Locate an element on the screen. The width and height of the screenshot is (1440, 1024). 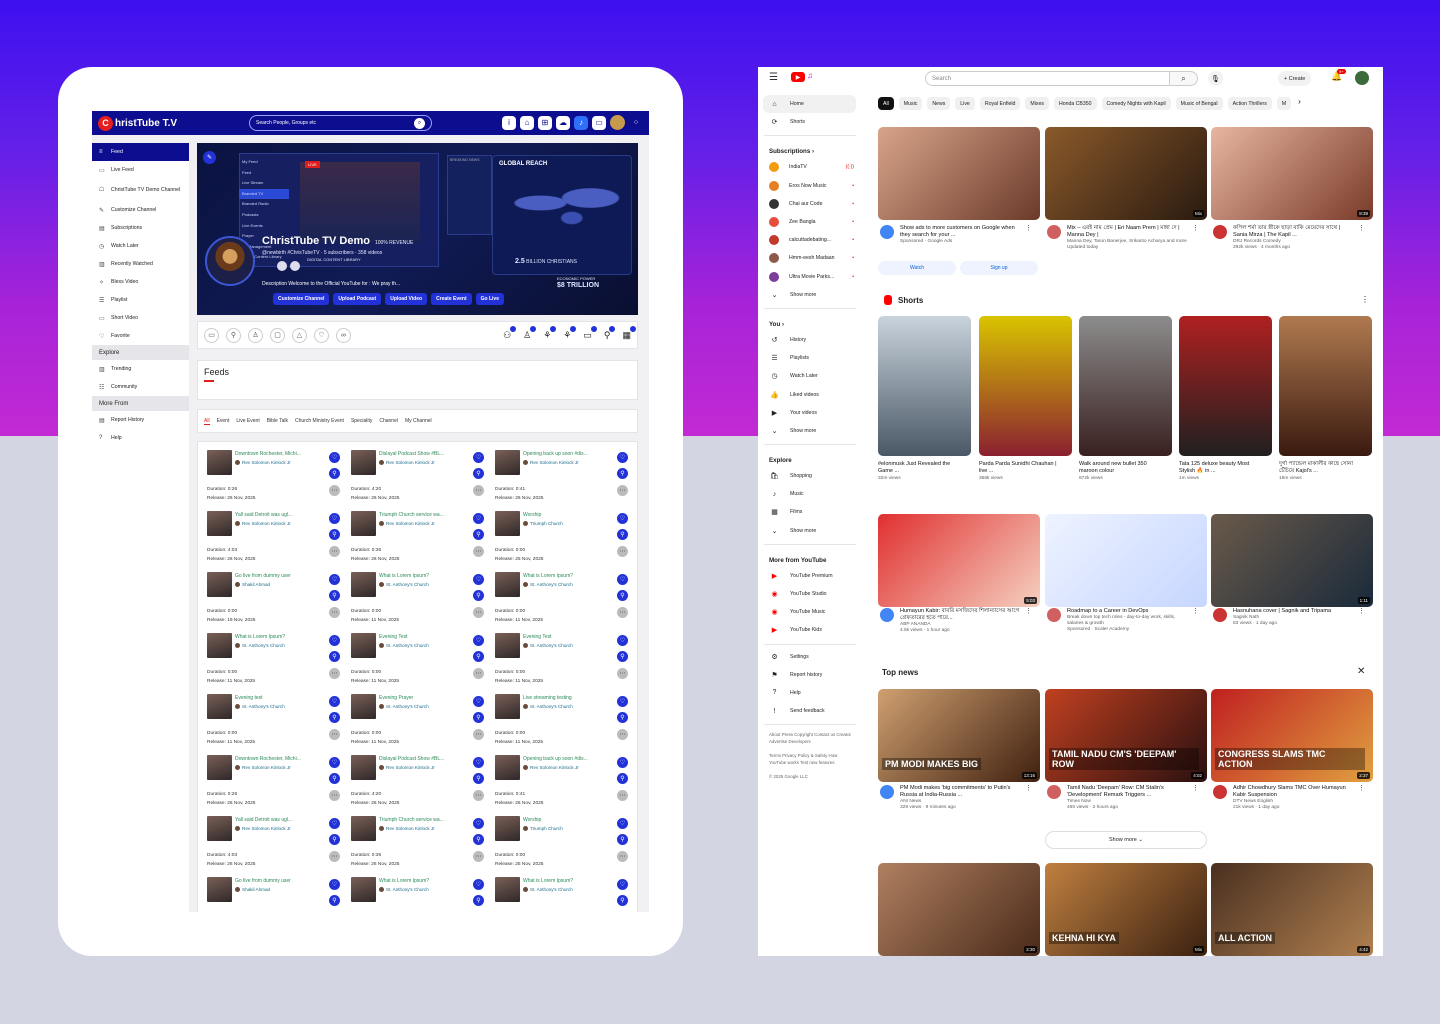
bell-icon: ♪ is located at coordinates (581, 122).